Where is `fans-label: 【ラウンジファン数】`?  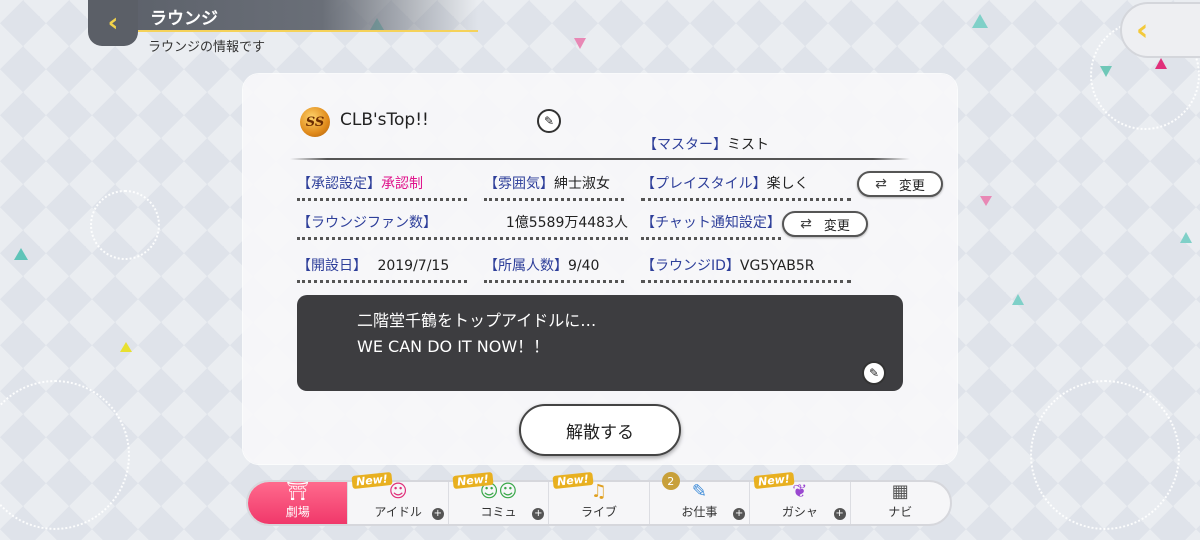 fans-label: 【ラウンジファン数】 is located at coordinates (367, 223).